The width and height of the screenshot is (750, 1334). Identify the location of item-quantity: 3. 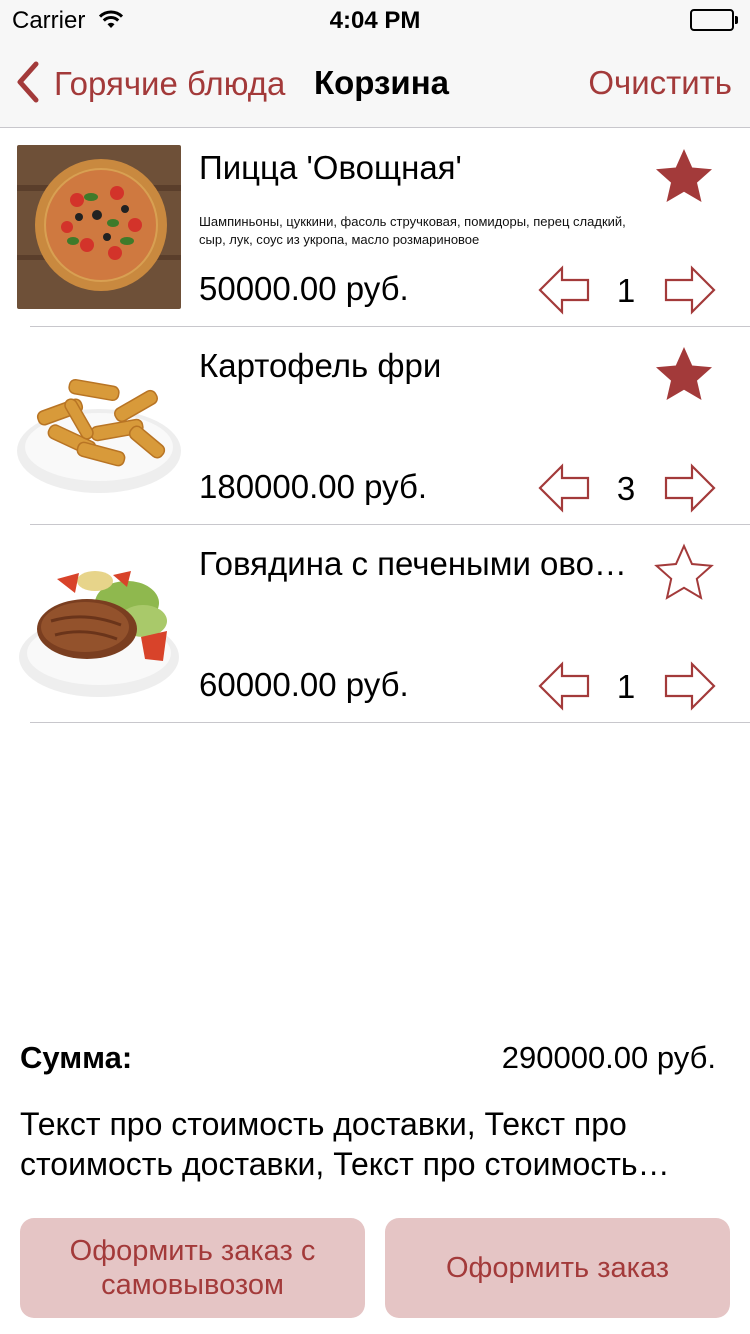
(626, 488).